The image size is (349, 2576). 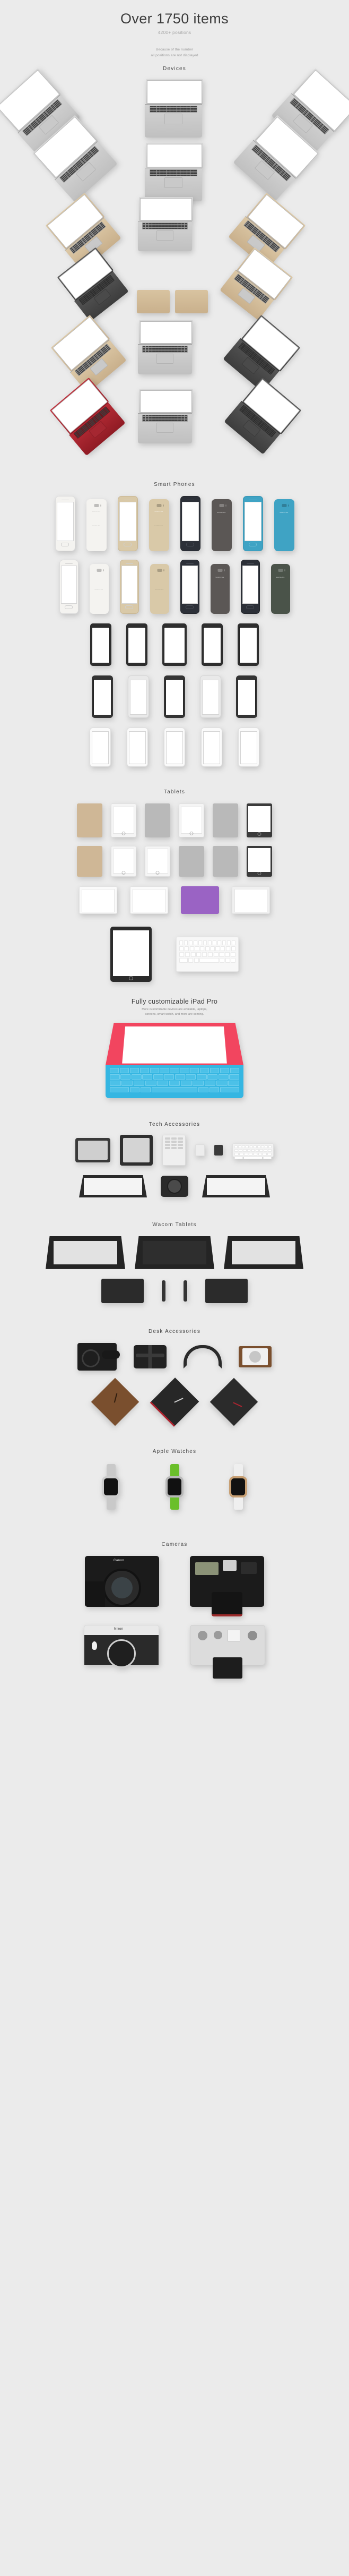 I want to click on phone-back-gold: SAMSUNG SAMSUNG, so click(x=159, y=525).